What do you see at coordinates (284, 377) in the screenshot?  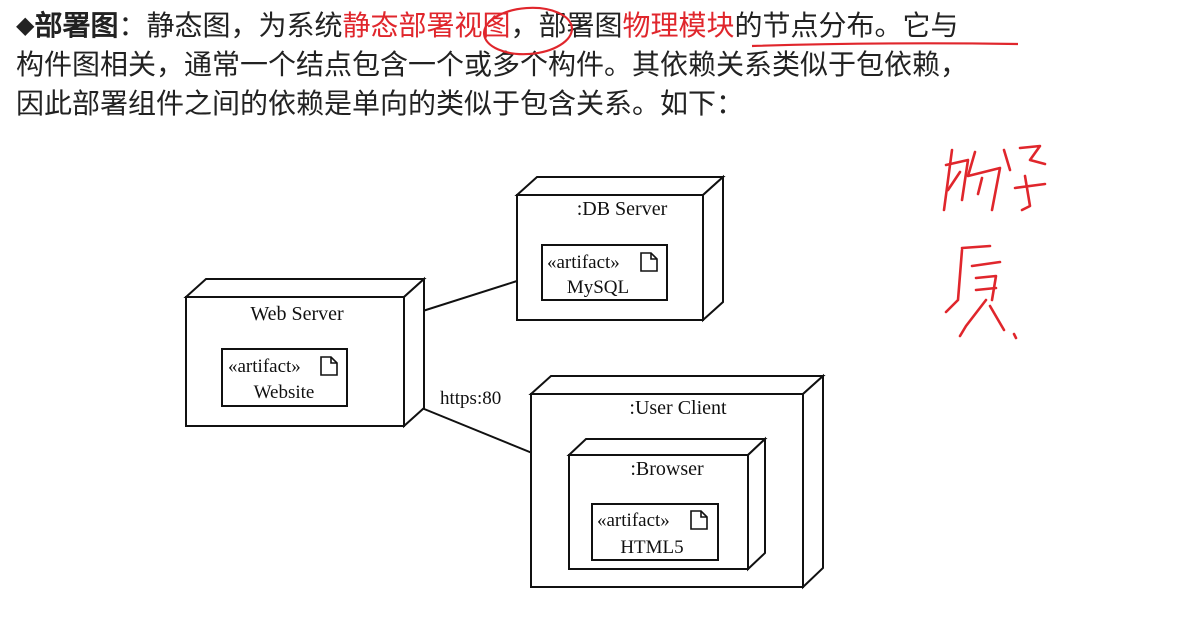 I see `artifact-website: «artifact» Website` at bounding box center [284, 377].